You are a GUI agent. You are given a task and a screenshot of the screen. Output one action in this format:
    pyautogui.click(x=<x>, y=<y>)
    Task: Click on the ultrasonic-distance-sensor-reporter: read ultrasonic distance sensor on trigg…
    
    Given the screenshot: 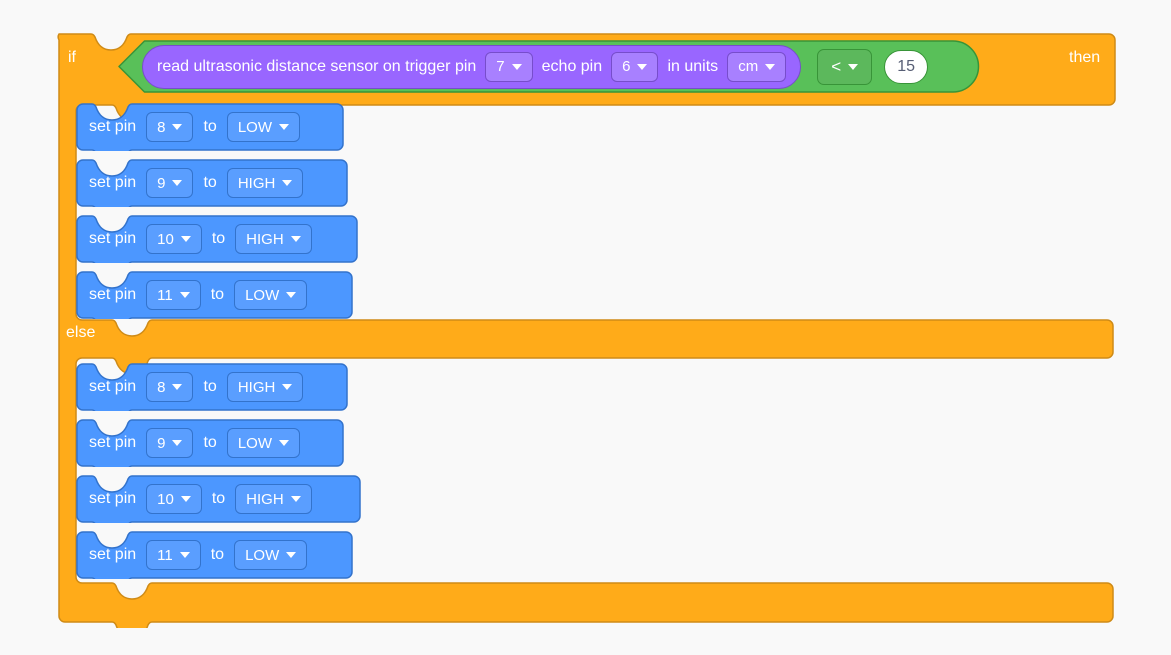 What is the action you would take?
    pyautogui.click(x=472, y=66)
    